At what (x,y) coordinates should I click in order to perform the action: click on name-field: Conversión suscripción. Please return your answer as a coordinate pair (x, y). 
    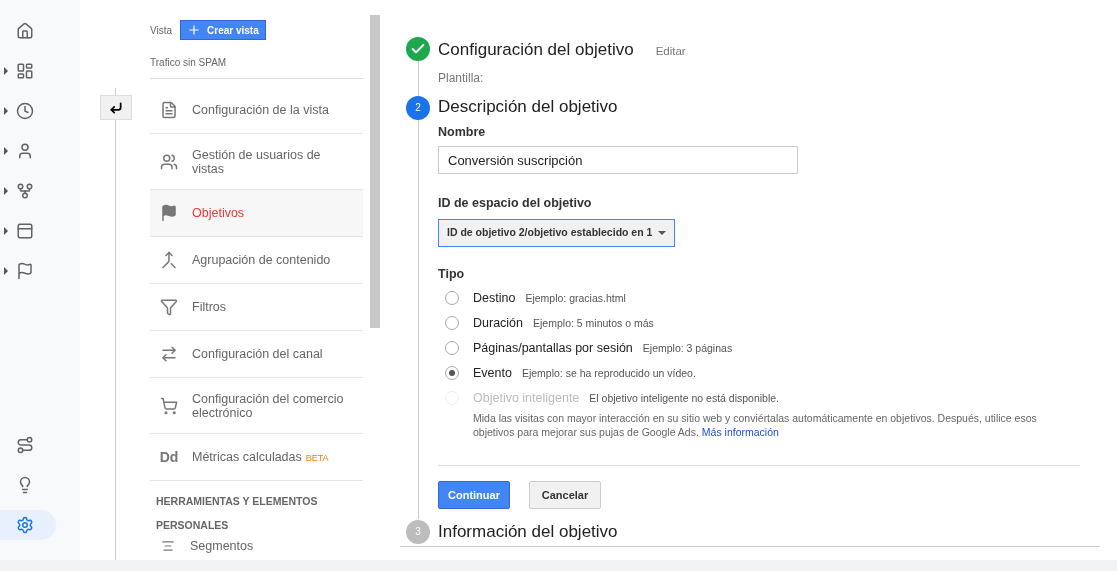
    Looking at the image, I should click on (618, 160).